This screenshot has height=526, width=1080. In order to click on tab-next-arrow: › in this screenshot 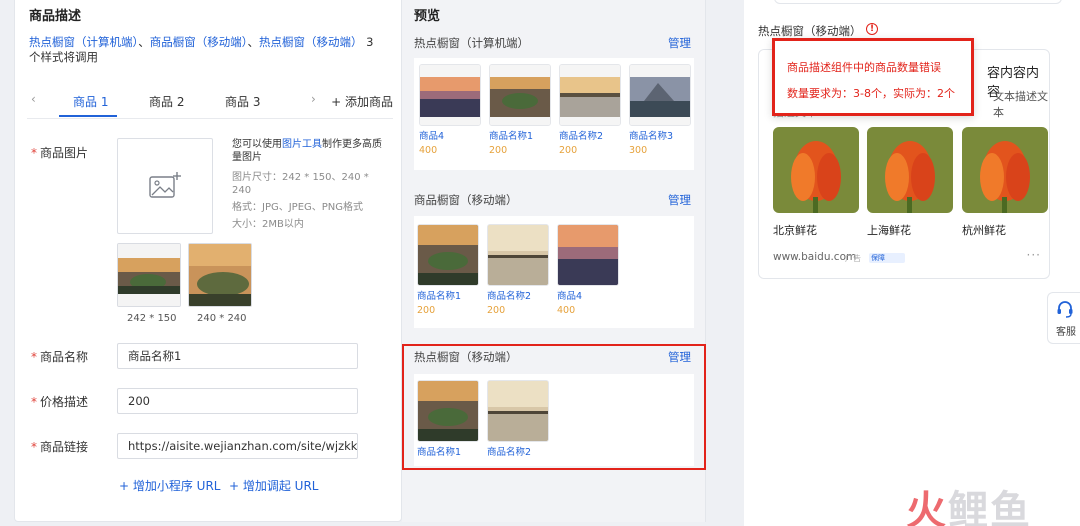, I will do `click(313, 99)`.